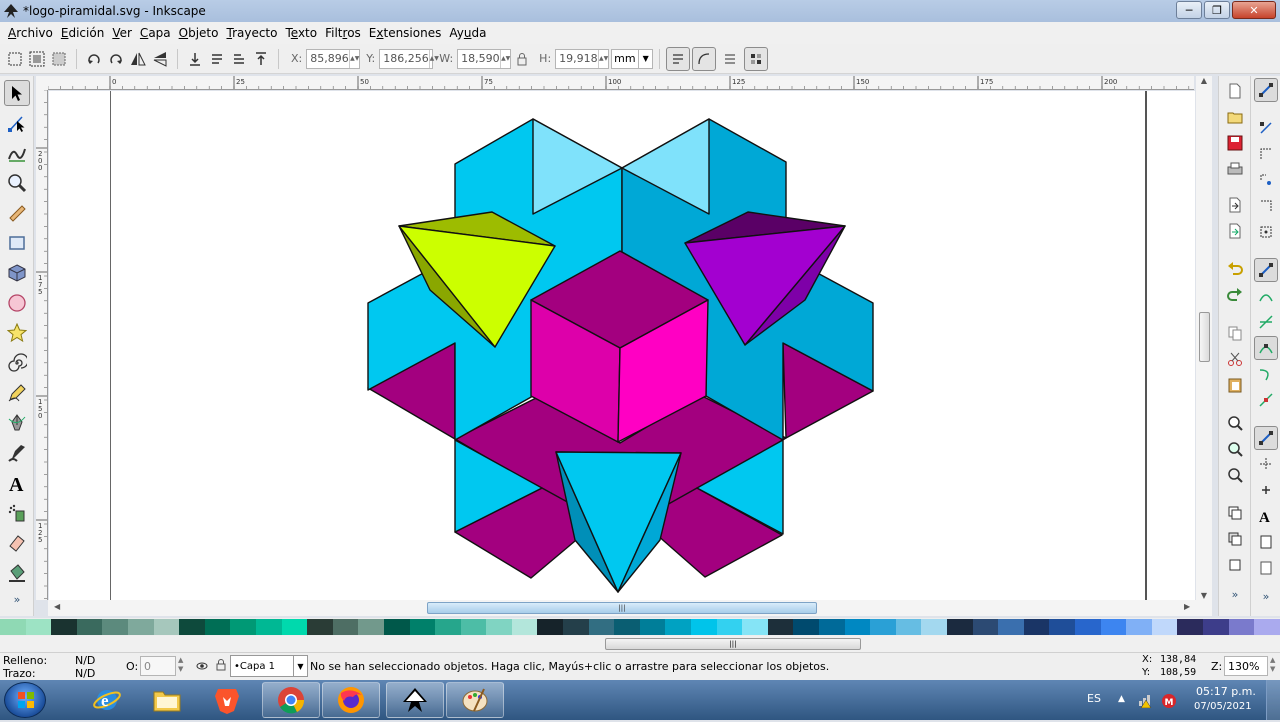 Image resolution: width=1280 pixels, height=722 pixels. What do you see at coordinates (1187, 606) in the screenshot?
I see `scroll-right-icon: ▶` at bounding box center [1187, 606].